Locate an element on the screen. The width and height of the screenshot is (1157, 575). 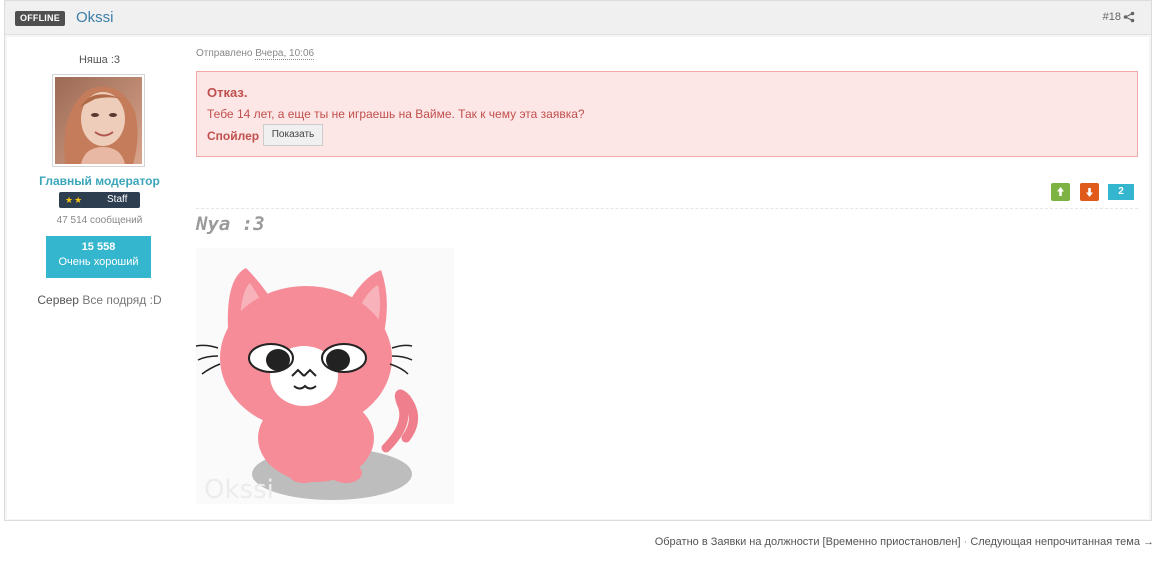
reputation-box: 15 558 Очень хороший is located at coordinates (98, 257).